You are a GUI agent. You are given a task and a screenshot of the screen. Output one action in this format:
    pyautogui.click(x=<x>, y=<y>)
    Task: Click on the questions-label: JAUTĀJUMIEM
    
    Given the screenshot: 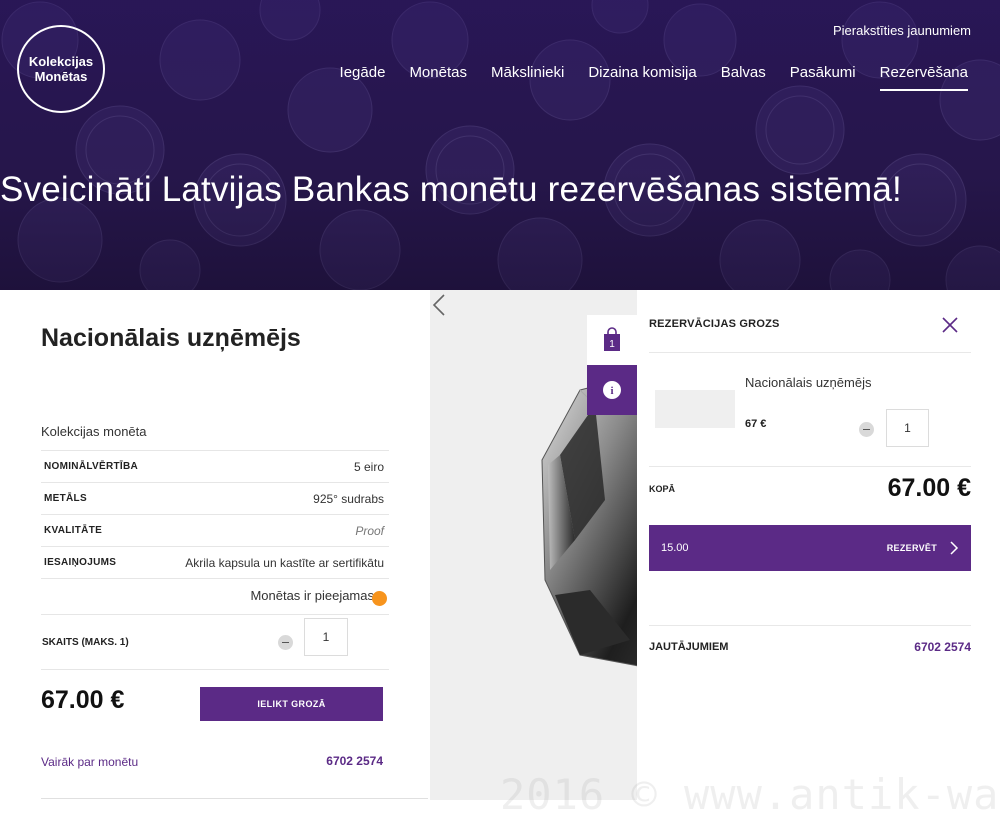 What is the action you would take?
    pyautogui.click(x=689, y=647)
    